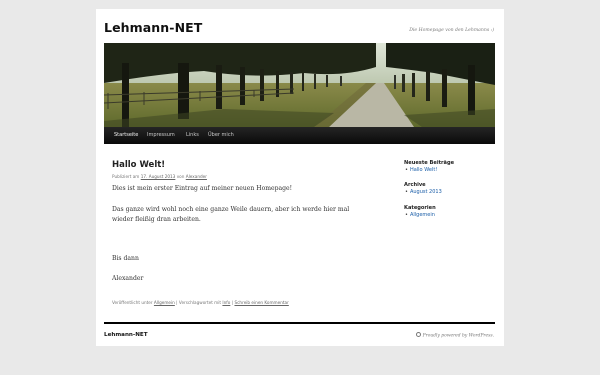 The image size is (600, 375). What do you see at coordinates (138, 165) in the screenshot?
I see `post-title: Hallo Welt!` at bounding box center [138, 165].